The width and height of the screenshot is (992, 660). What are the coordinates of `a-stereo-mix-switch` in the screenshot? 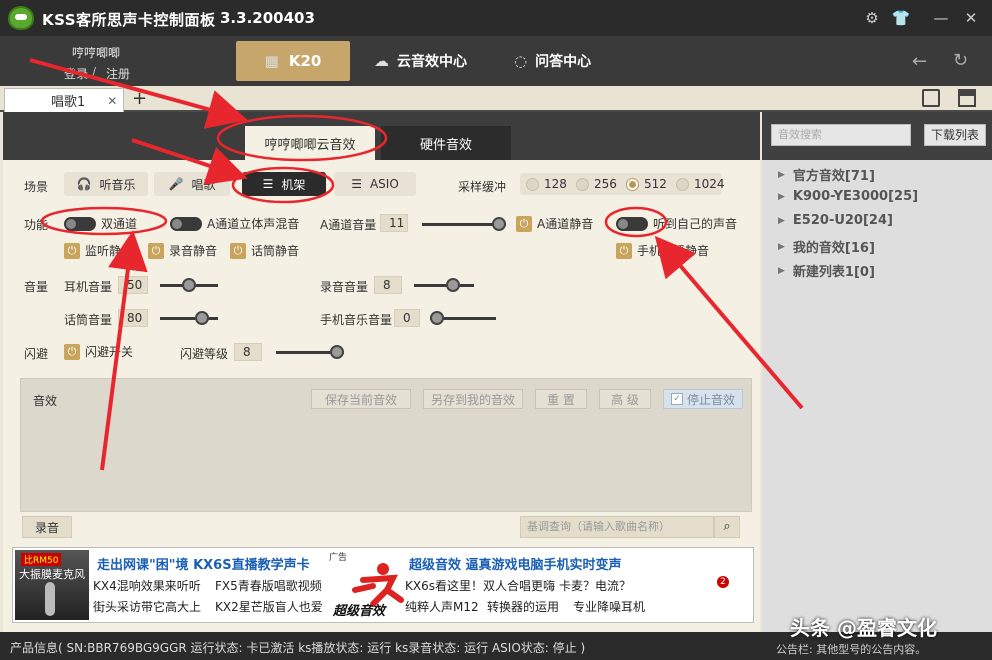 It's located at (186, 223).